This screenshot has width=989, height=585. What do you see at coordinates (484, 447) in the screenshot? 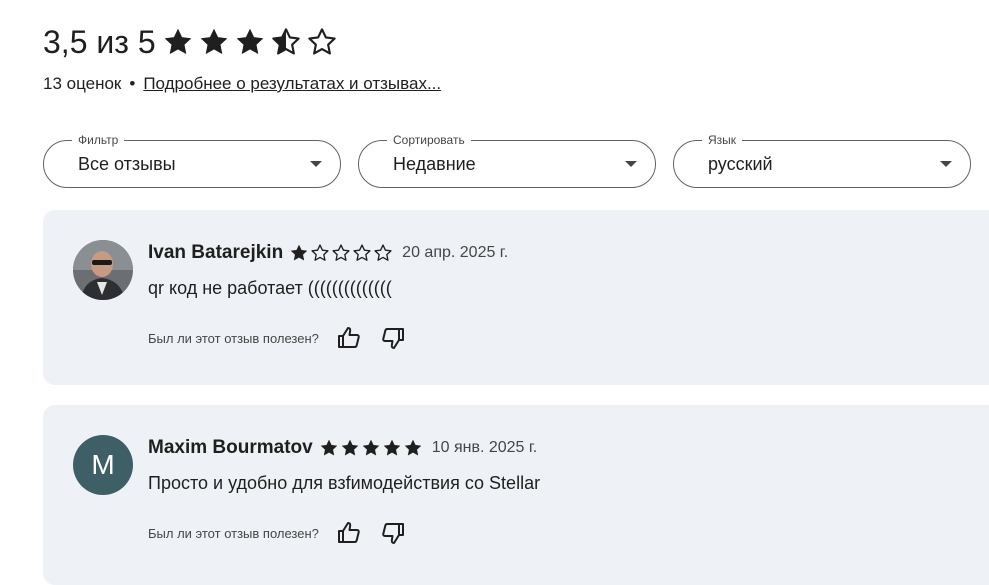
I see `review-date: 10 янв. 2025 г.` at bounding box center [484, 447].